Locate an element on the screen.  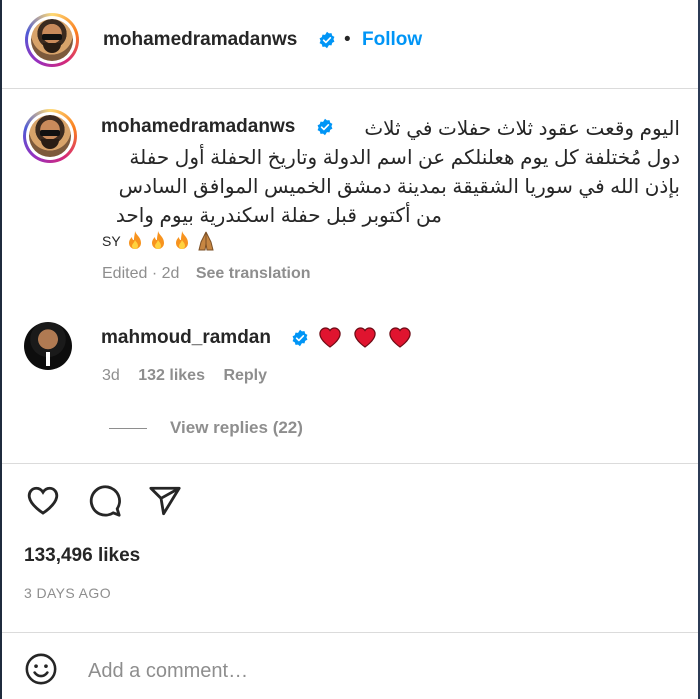
comment-icon is located at coordinates (105, 501).